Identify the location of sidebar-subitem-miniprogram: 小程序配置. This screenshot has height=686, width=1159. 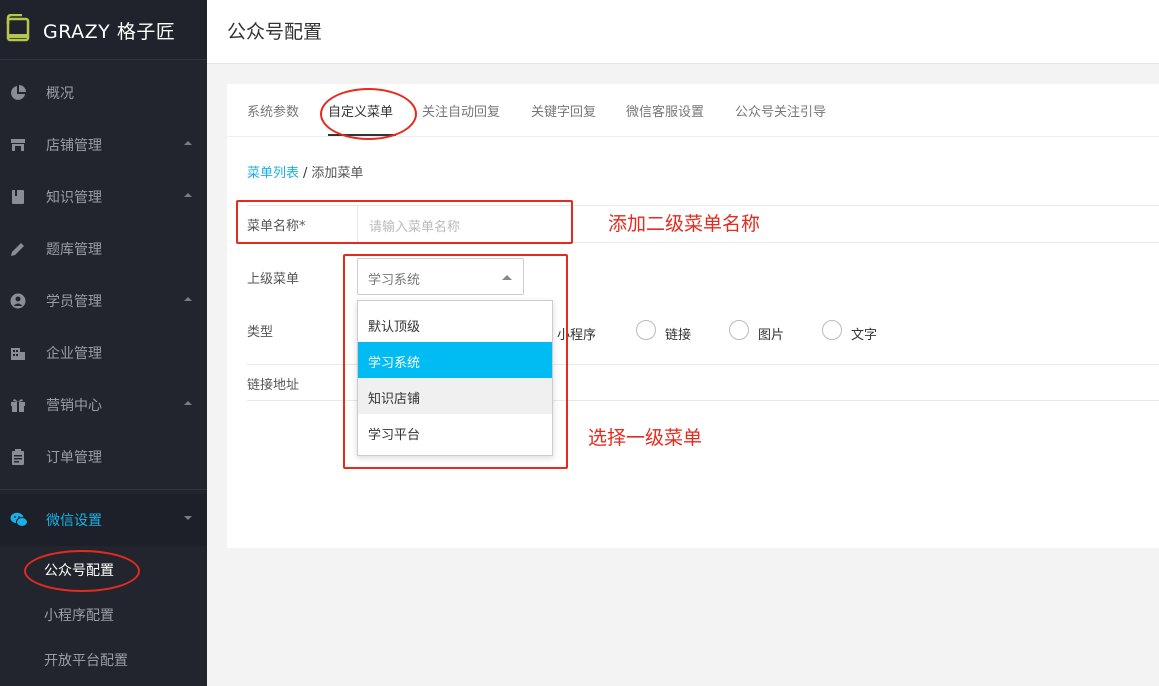
(79, 615).